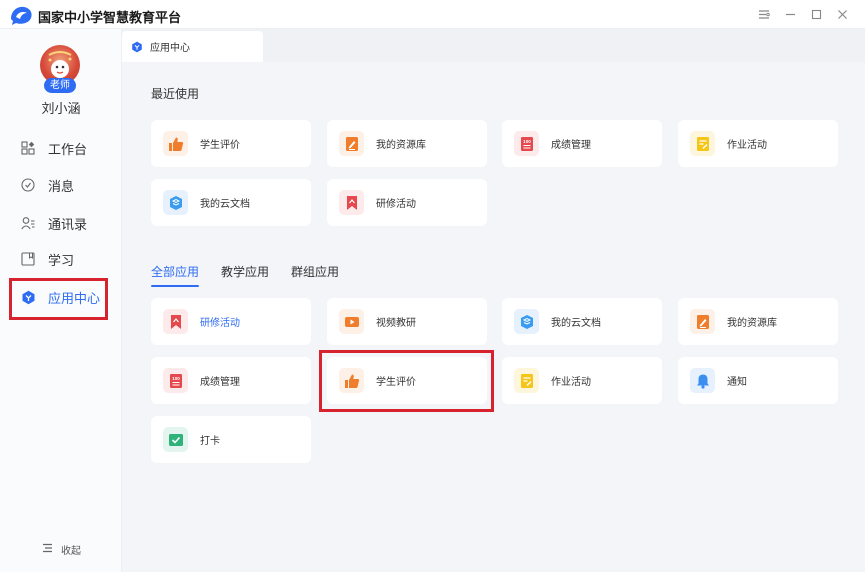  I want to click on bell-icon, so click(702, 380).